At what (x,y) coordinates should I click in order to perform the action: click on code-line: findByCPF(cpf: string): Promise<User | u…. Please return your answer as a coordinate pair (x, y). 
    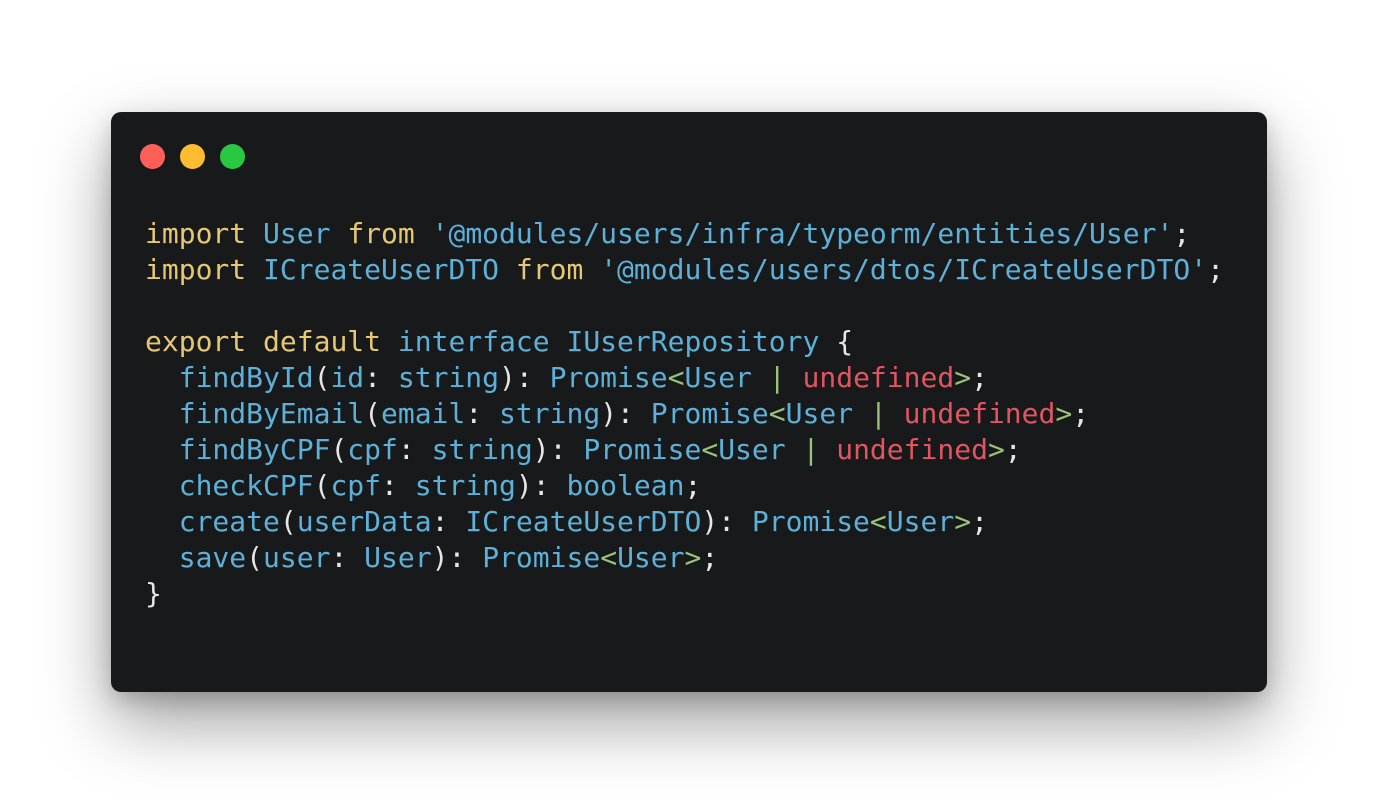
    Looking at the image, I should click on (684, 450).